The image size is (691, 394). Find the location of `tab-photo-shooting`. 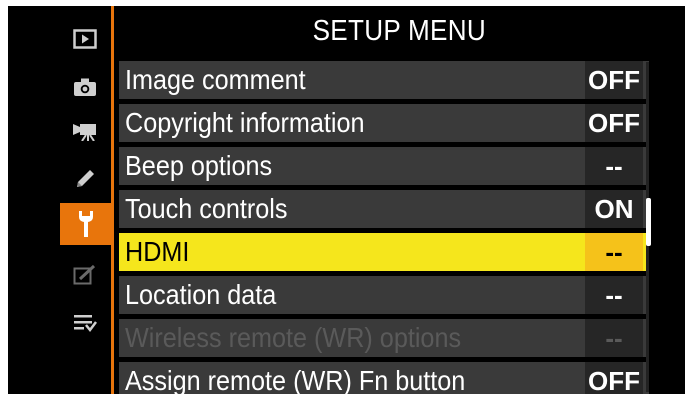

tab-photo-shooting is located at coordinates (85, 87).